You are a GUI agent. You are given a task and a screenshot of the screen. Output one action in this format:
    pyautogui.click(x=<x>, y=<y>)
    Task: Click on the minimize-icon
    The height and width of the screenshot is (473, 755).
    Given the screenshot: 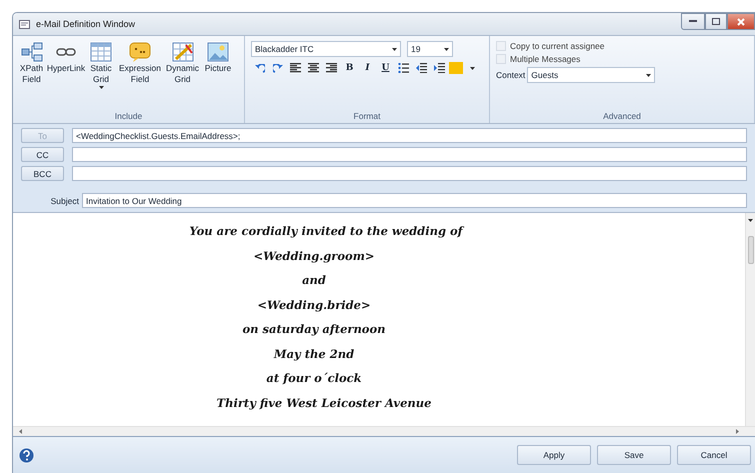 What is the action you would take?
    pyautogui.click(x=693, y=21)
    